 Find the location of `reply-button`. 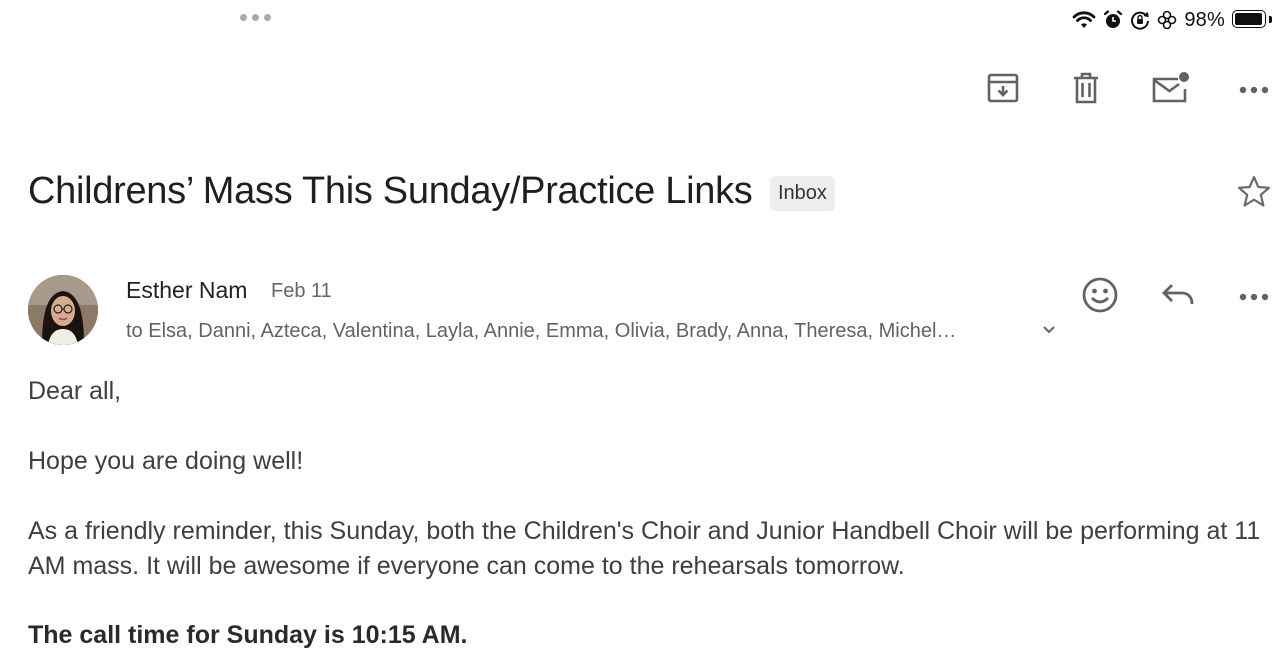

reply-button is located at coordinates (1178, 297).